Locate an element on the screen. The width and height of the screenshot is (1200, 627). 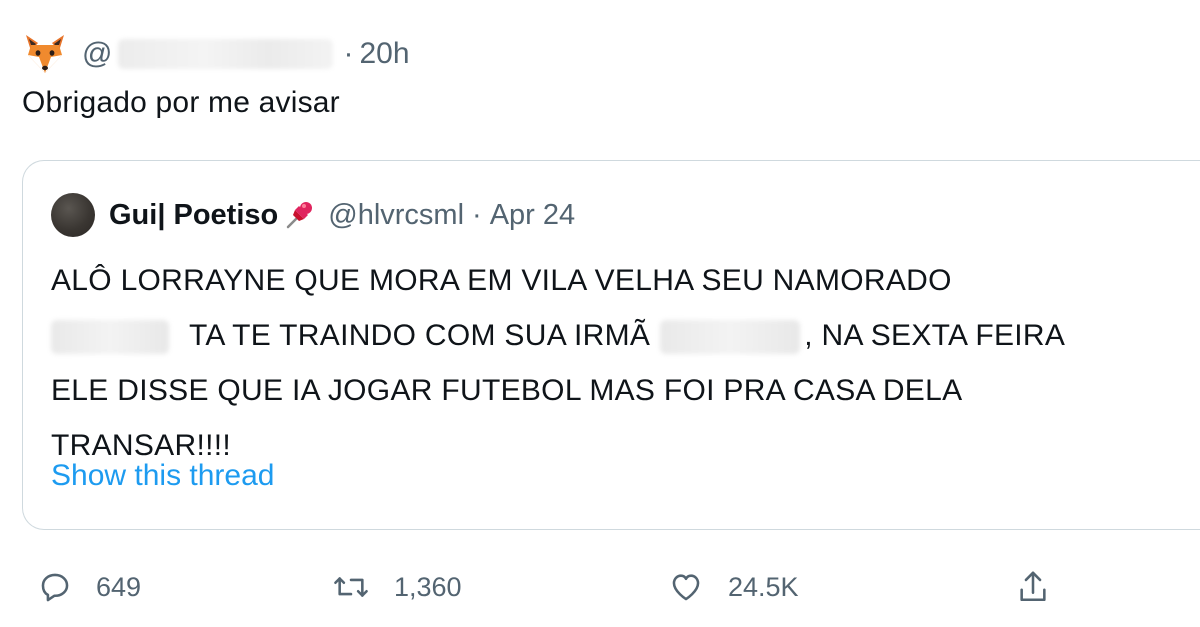
tweet-header: @ · 20h is located at coordinates (216, 54).